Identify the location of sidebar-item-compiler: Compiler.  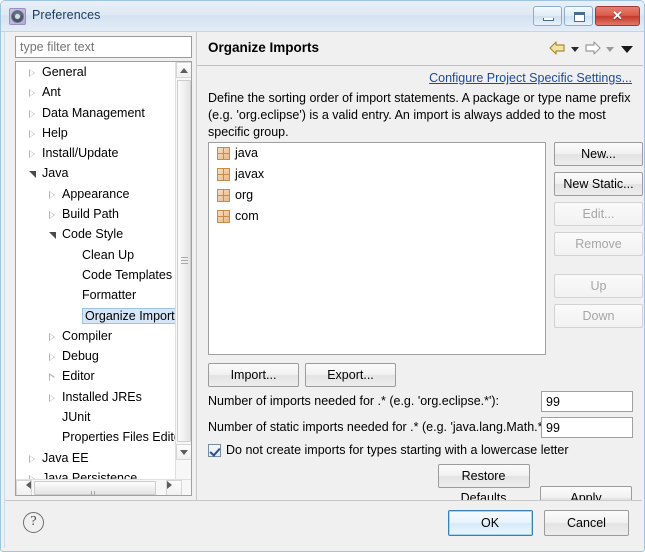
(96, 336).